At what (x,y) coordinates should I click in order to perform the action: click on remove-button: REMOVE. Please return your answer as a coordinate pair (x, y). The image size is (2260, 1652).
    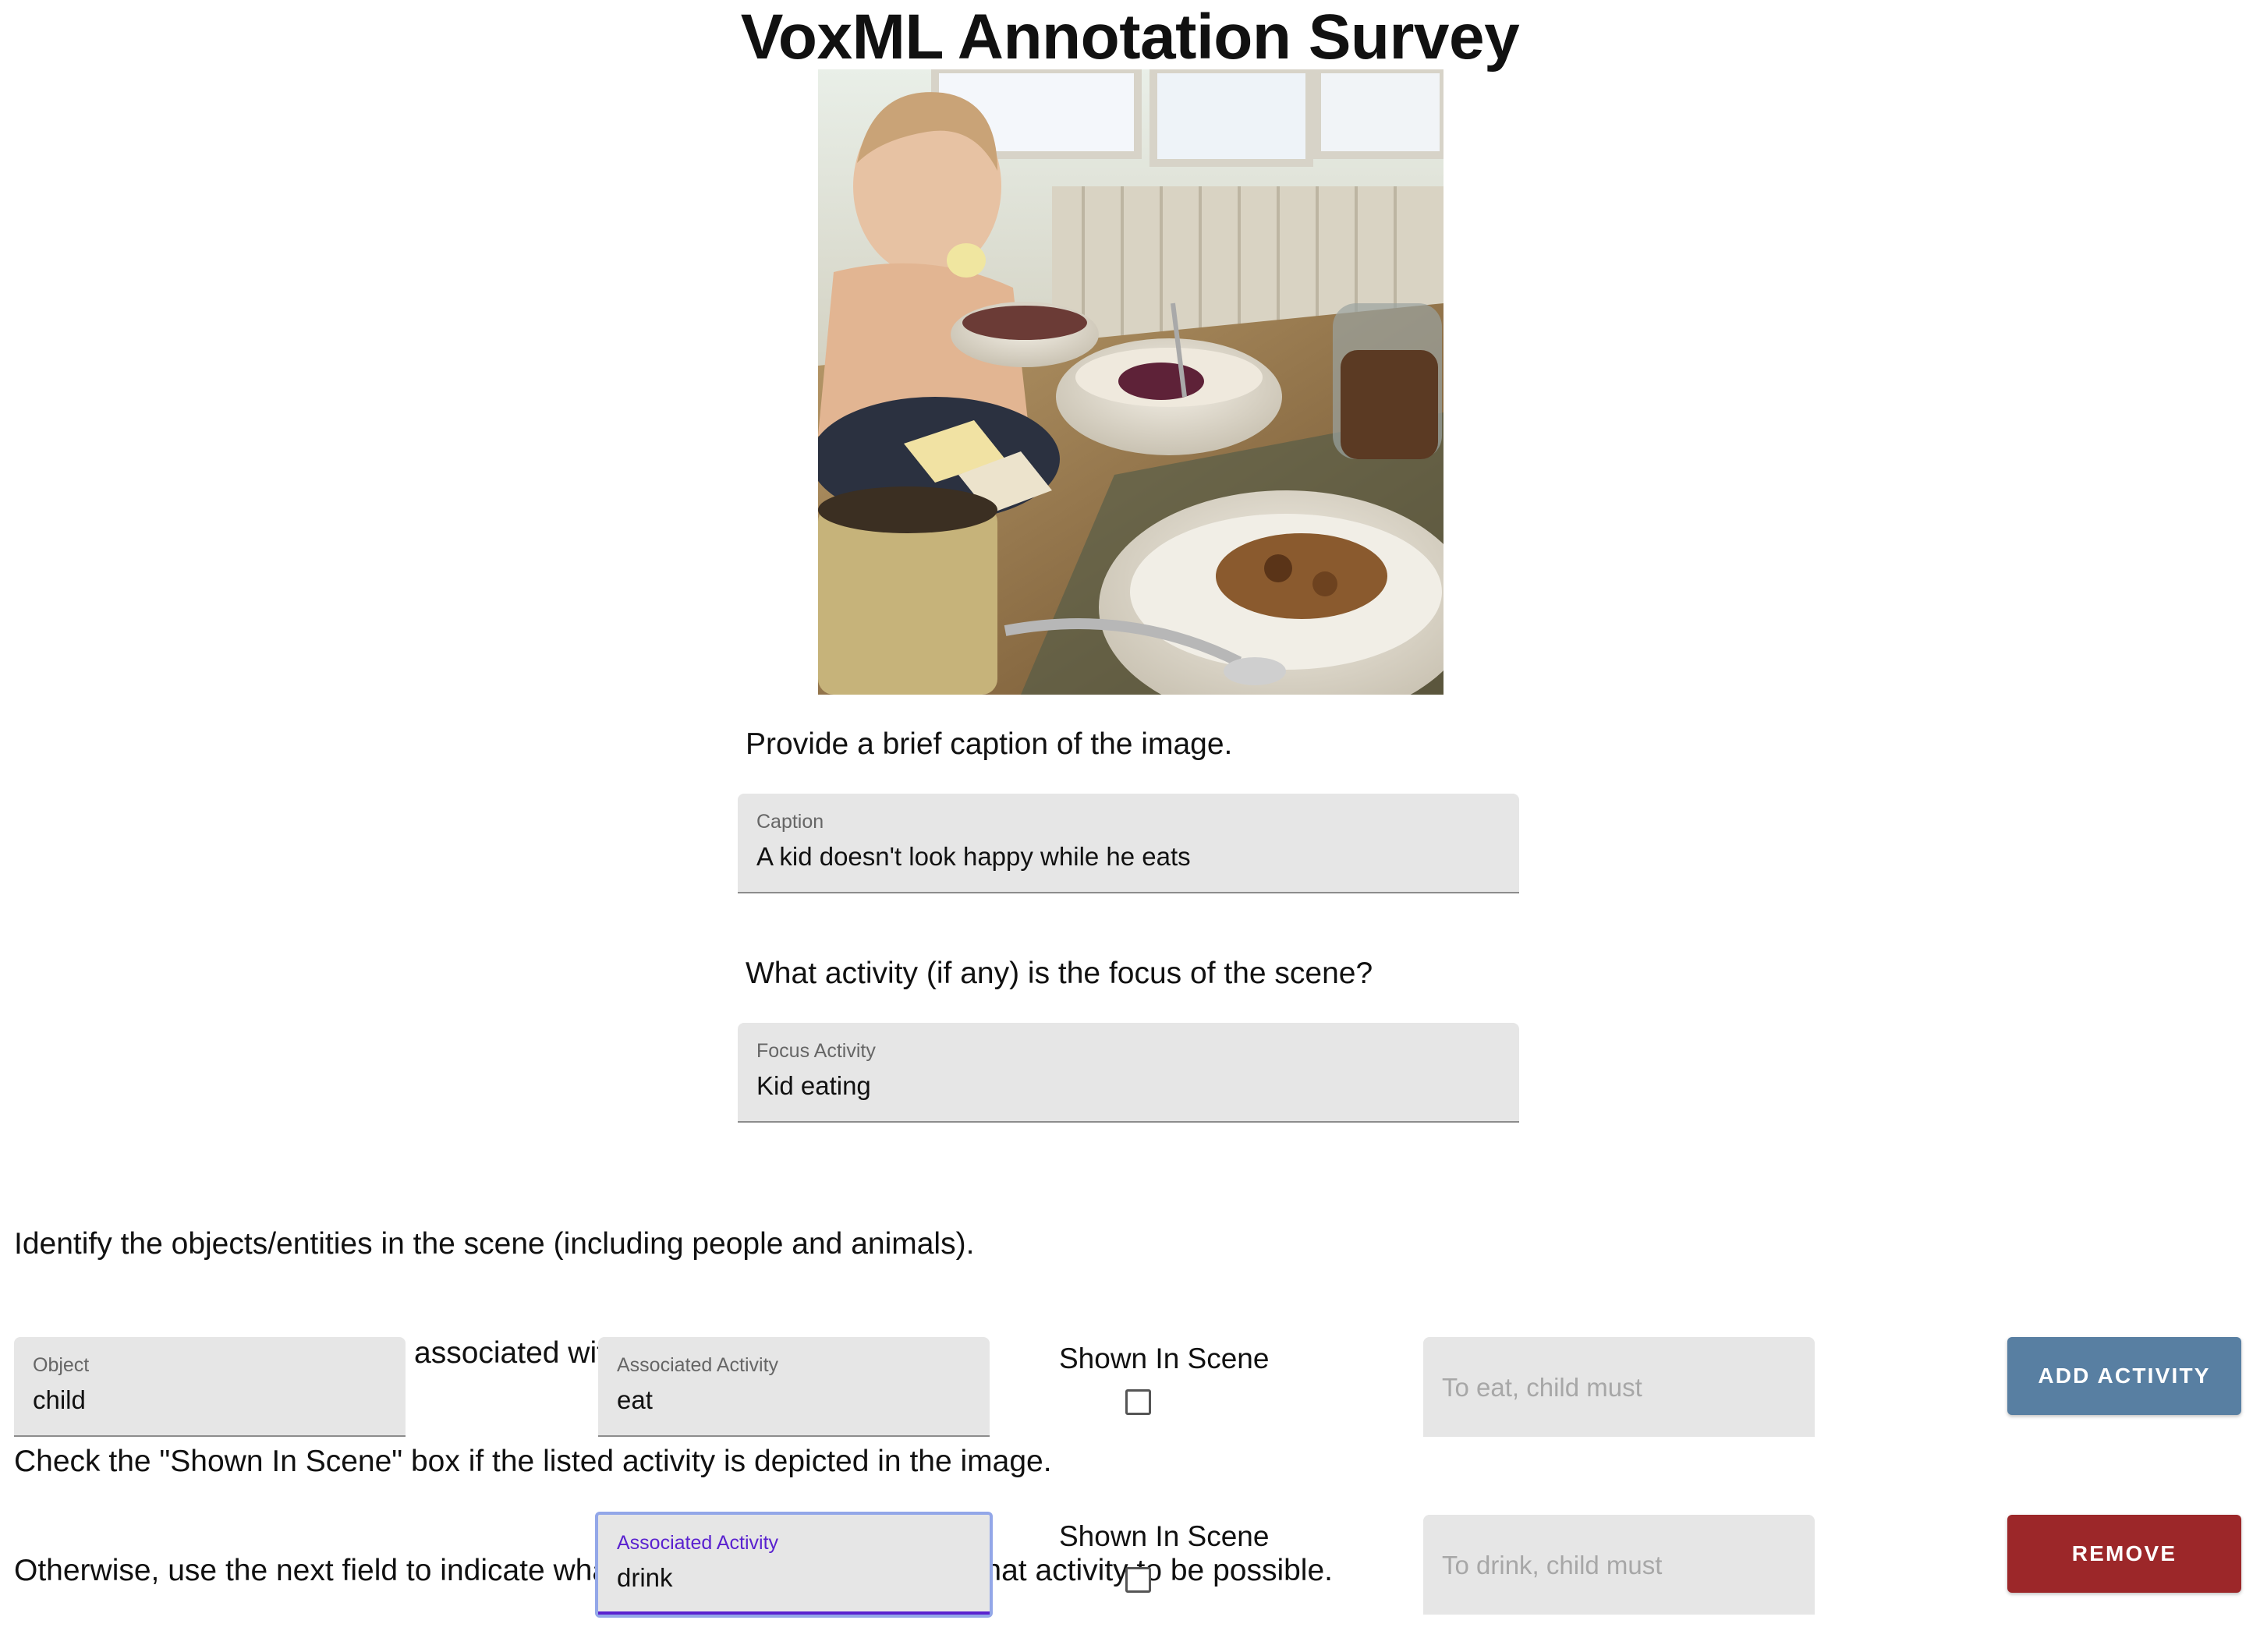
    Looking at the image, I should click on (2124, 1554).